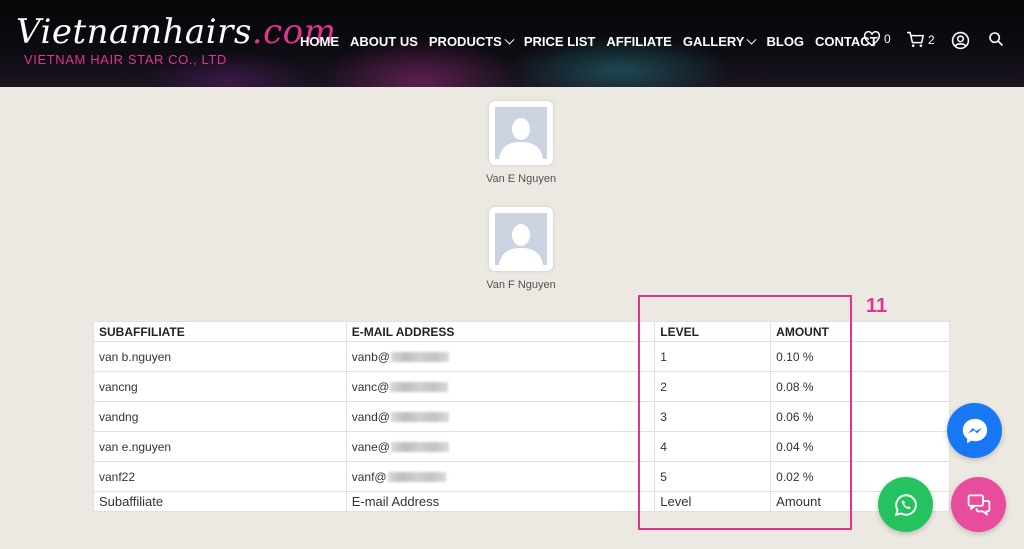  What do you see at coordinates (384, 42) in the screenshot?
I see `nav-about-us: ABOUT US` at bounding box center [384, 42].